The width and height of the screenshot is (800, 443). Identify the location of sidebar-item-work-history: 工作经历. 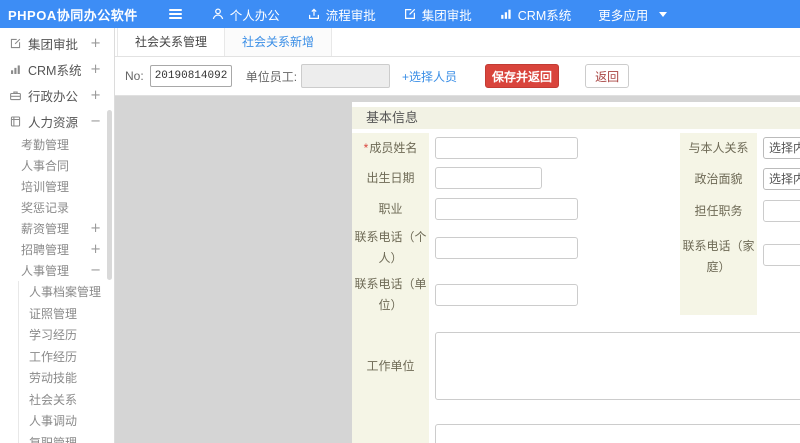
(66, 357).